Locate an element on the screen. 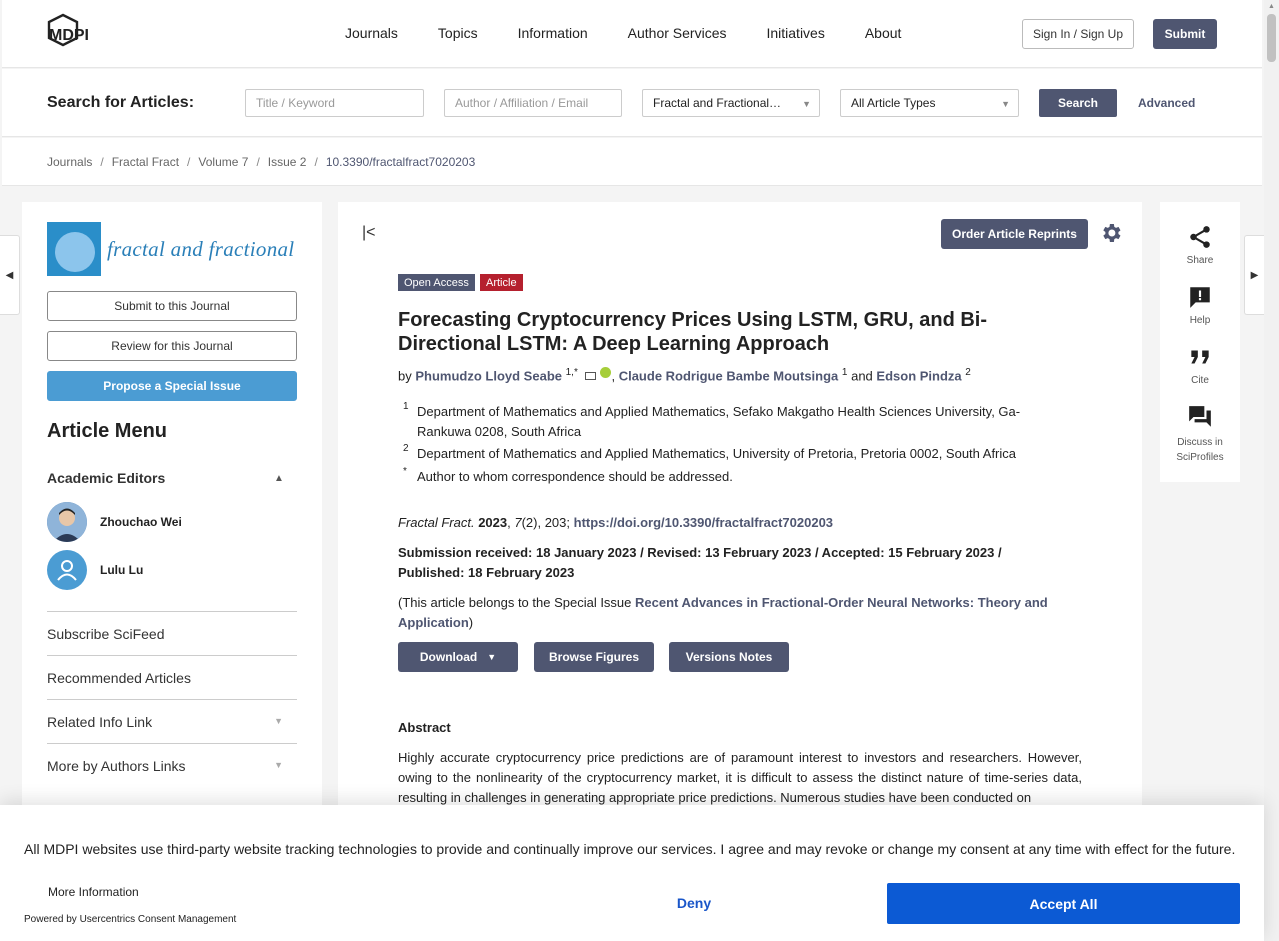 The image size is (1279, 941). next-article-button: ▶ is located at coordinates (1254, 275).